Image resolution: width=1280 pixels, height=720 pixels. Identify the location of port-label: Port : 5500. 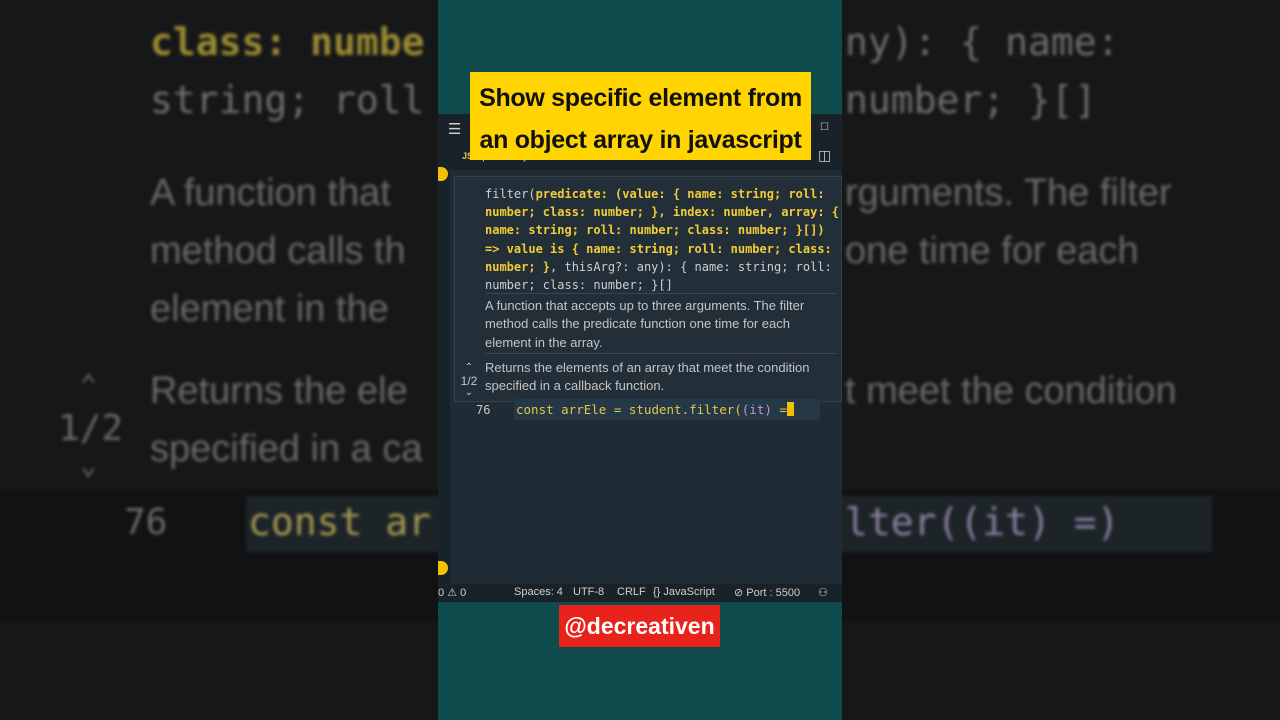
(773, 593).